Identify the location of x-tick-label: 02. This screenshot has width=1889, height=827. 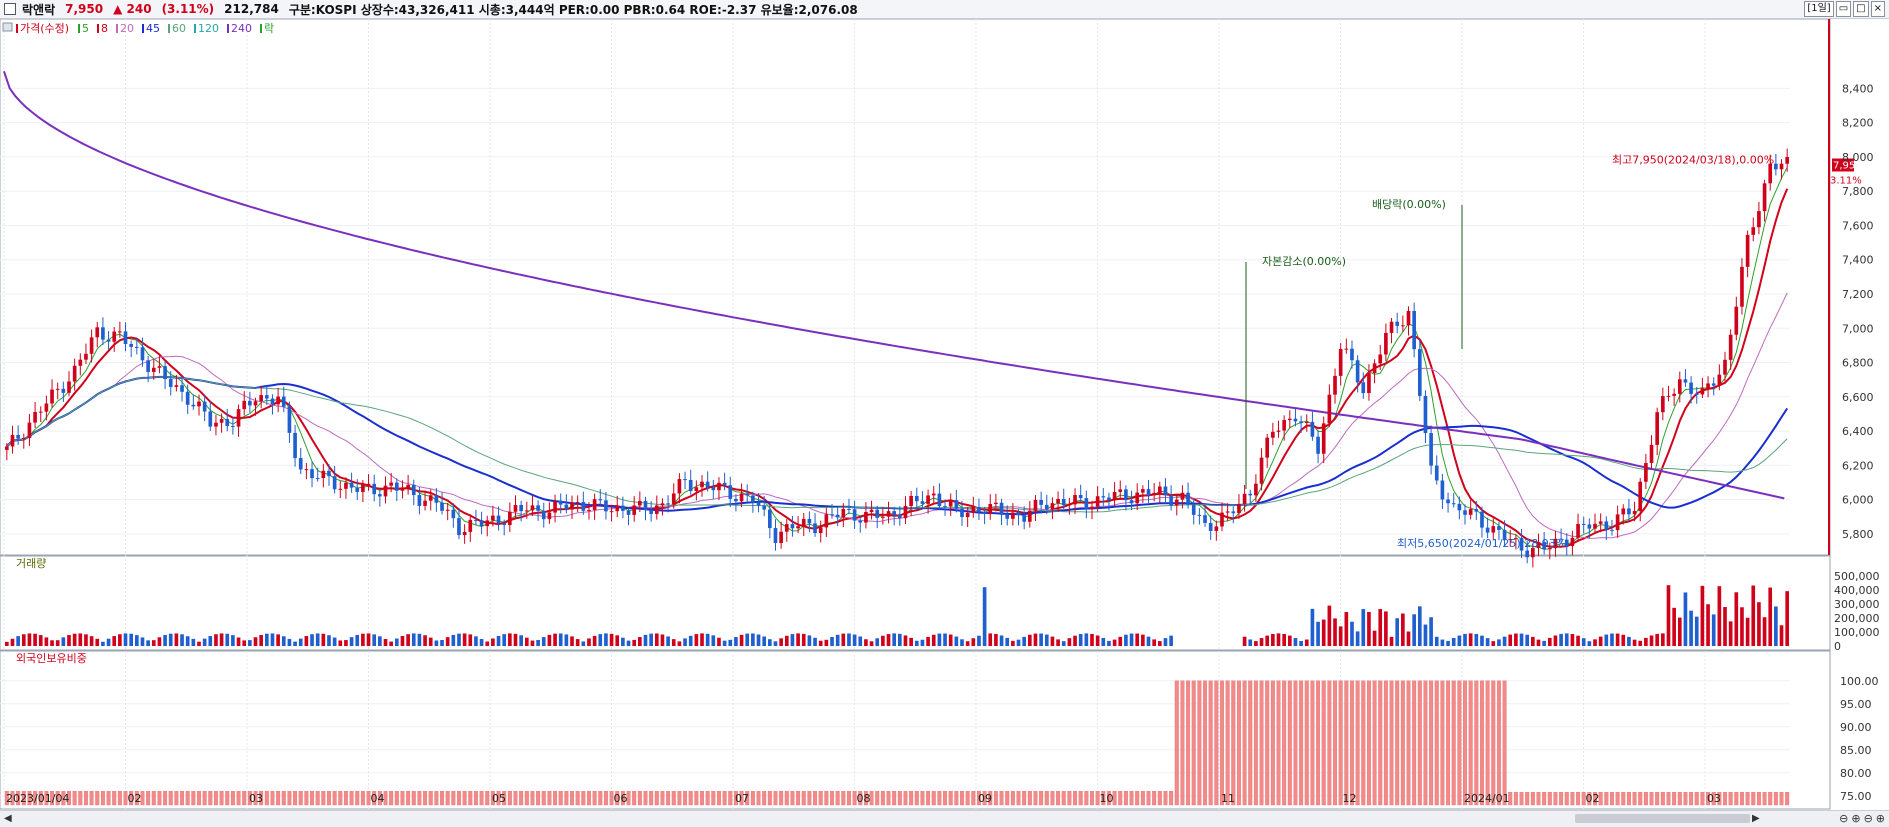
(134, 798).